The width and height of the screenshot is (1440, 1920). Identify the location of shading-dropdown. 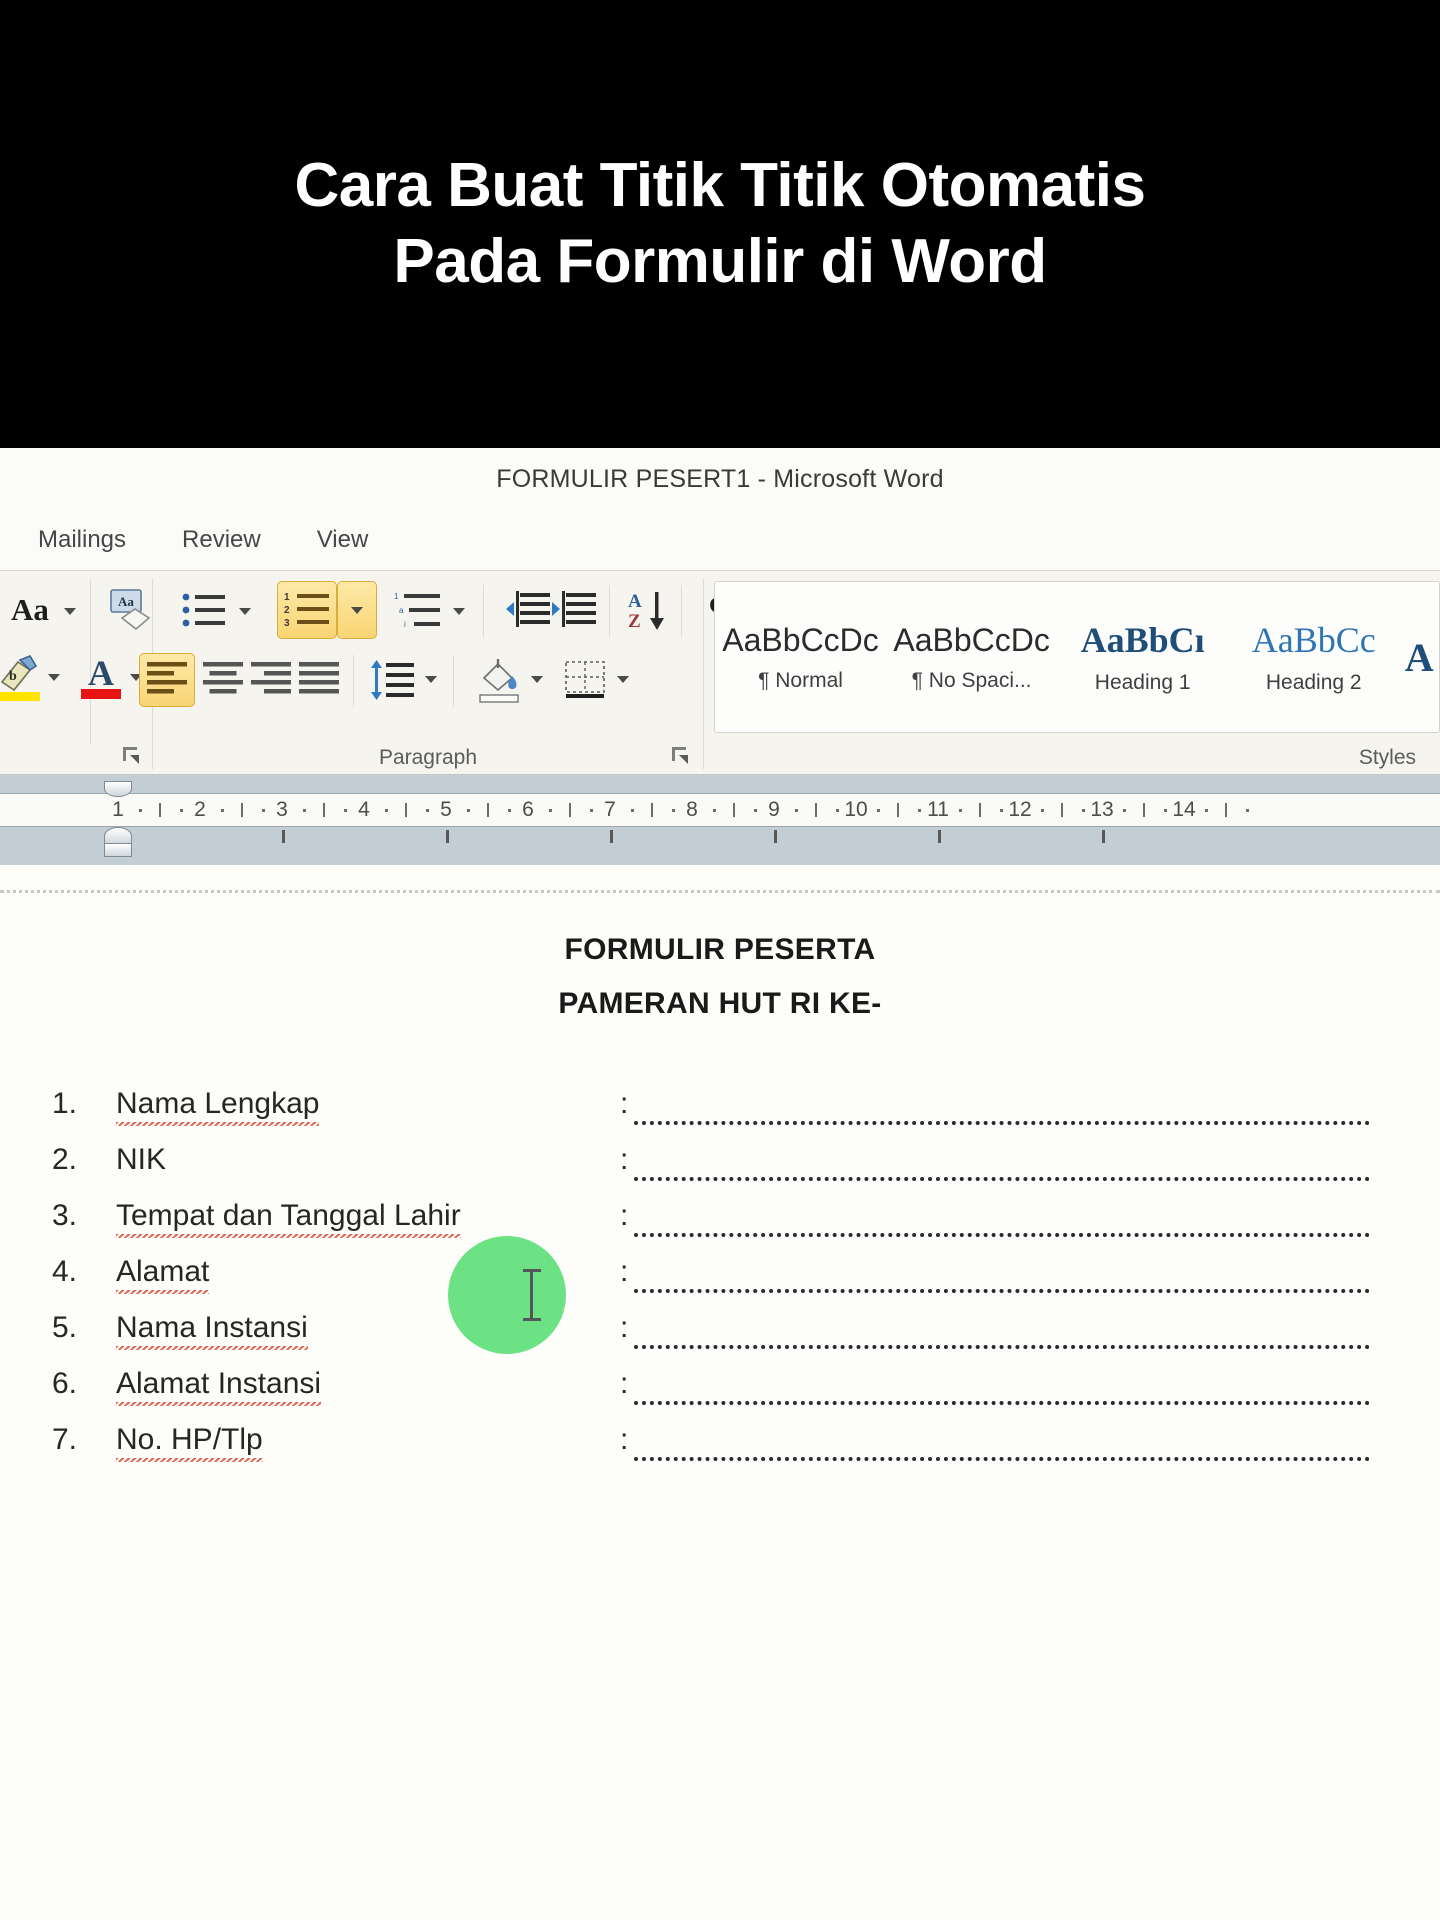
(537, 679).